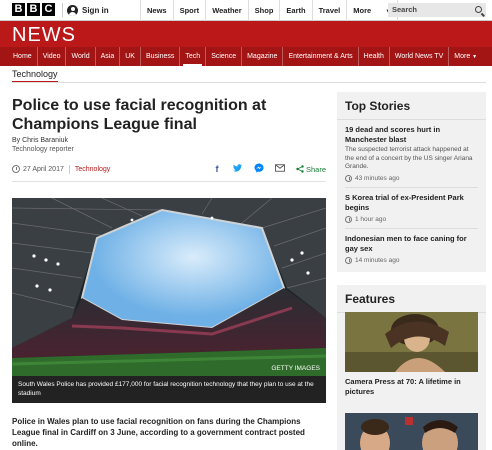  Describe the element at coordinates (48, 9) in the screenshot. I see `bbc-logo-letter: C` at that location.